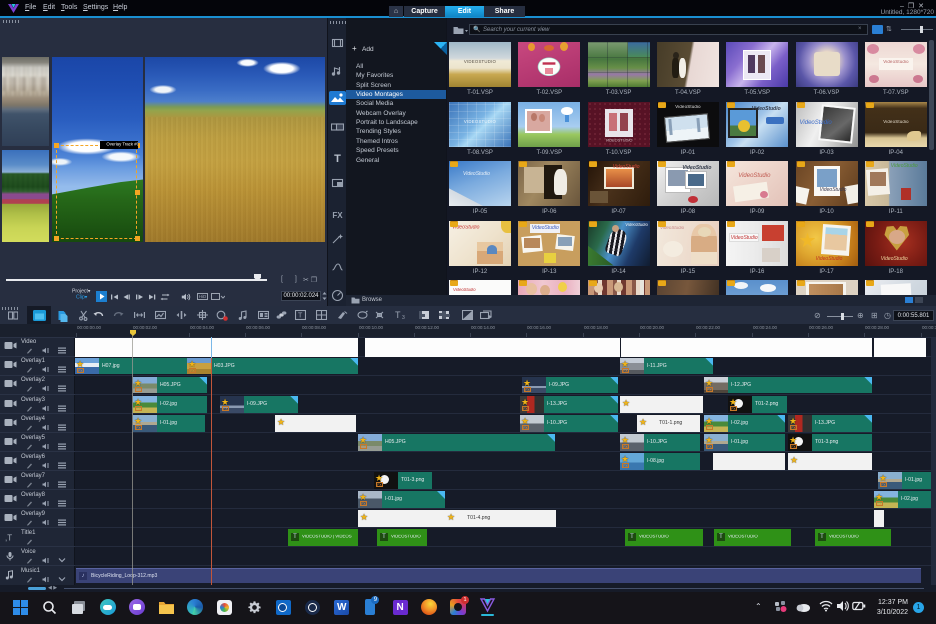 The image size is (936, 624). Describe the element at coordinates (8, 538) in the screenshot. I see `svg-text: ,T` at that location.